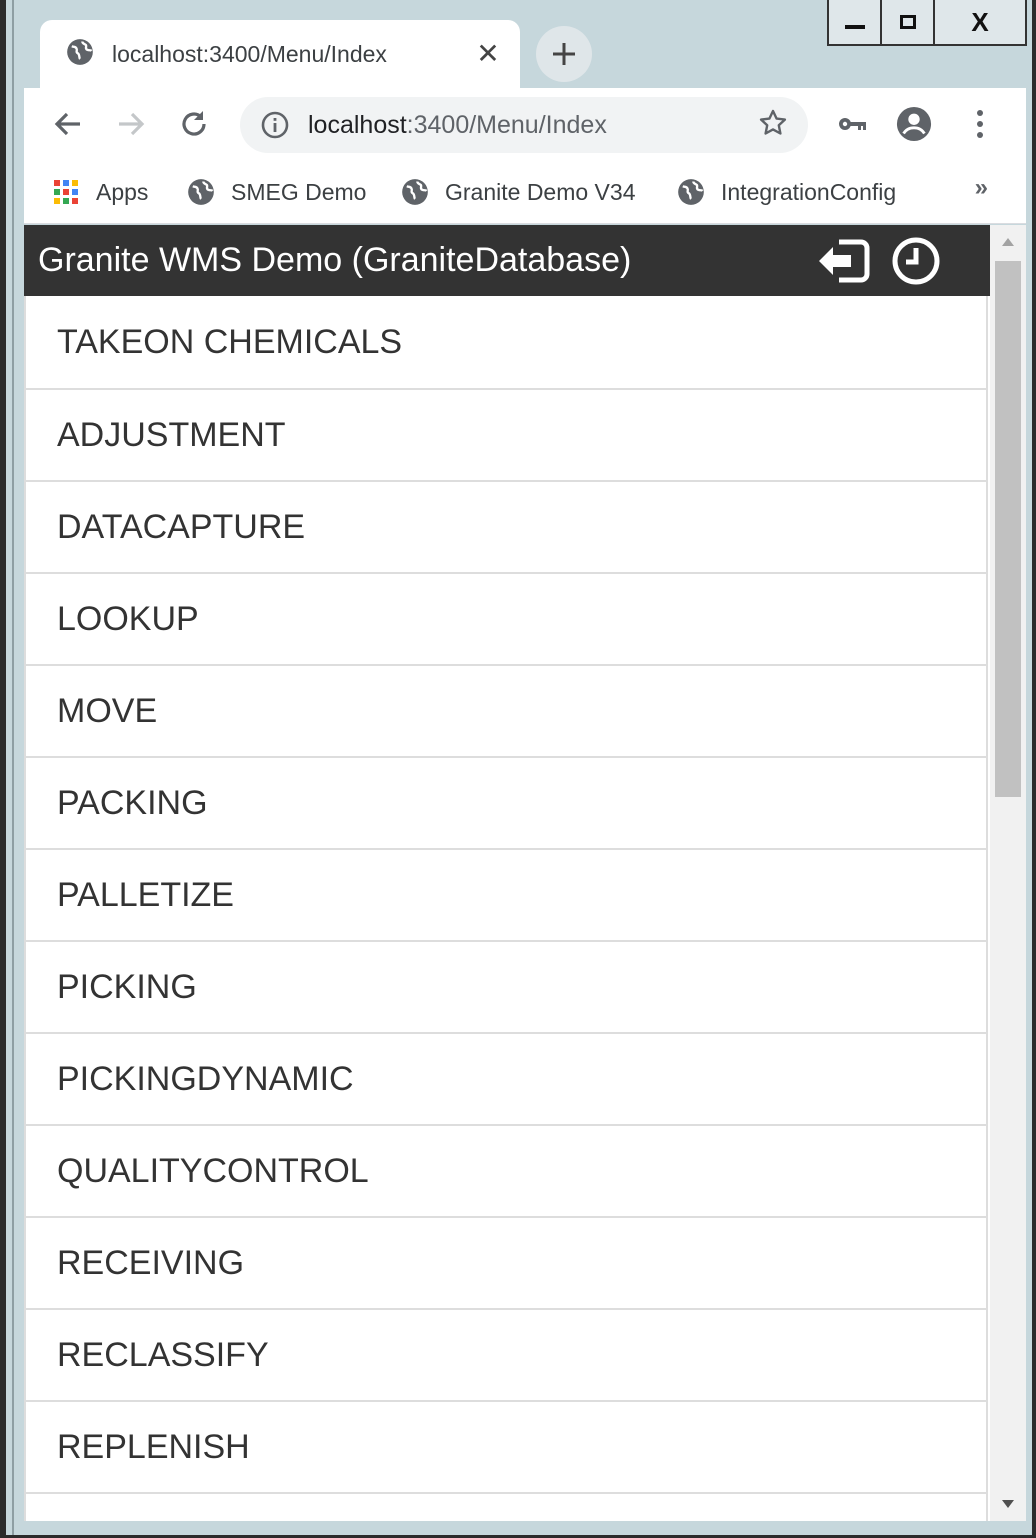  I want to click on window-border-right, so click(1034, 769).